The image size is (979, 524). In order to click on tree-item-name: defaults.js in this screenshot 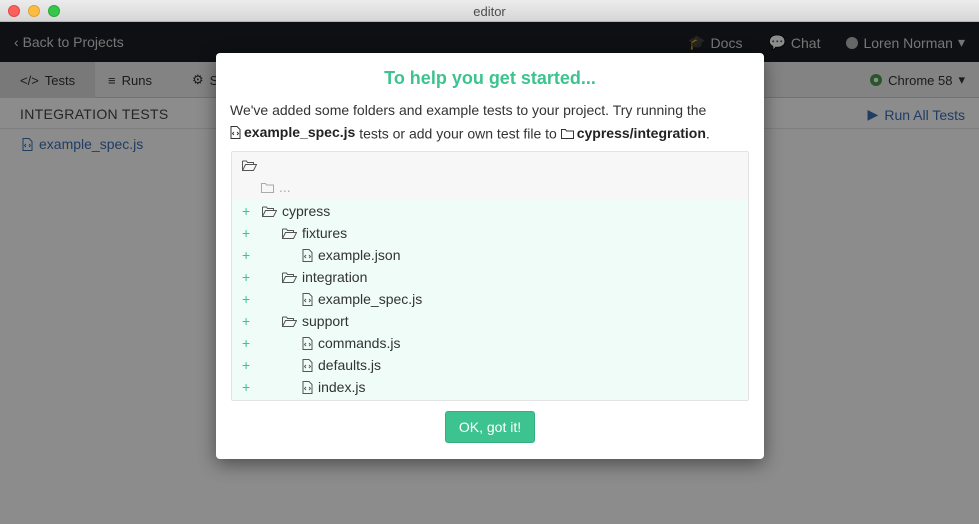, I will do `click(350, 365)`.